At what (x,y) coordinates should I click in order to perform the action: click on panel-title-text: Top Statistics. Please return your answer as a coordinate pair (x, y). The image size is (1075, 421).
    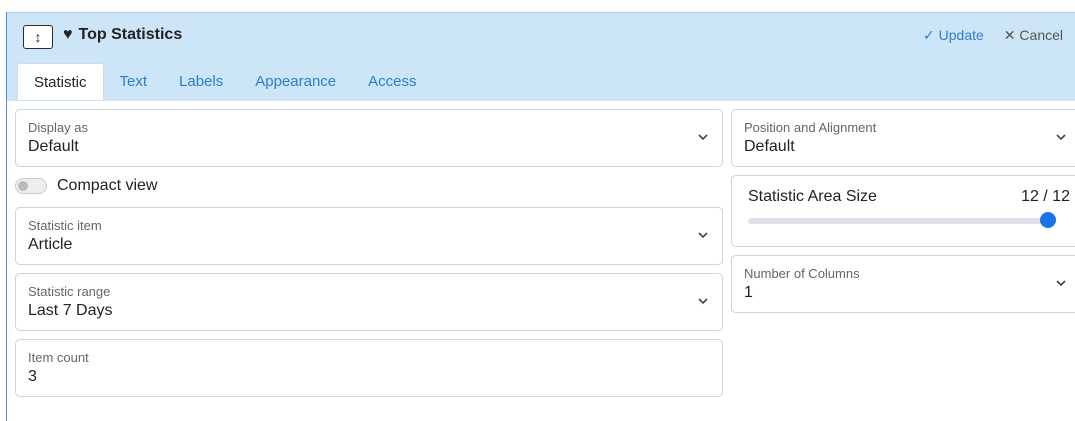
    Looking at the image, I should click on (130, 34).